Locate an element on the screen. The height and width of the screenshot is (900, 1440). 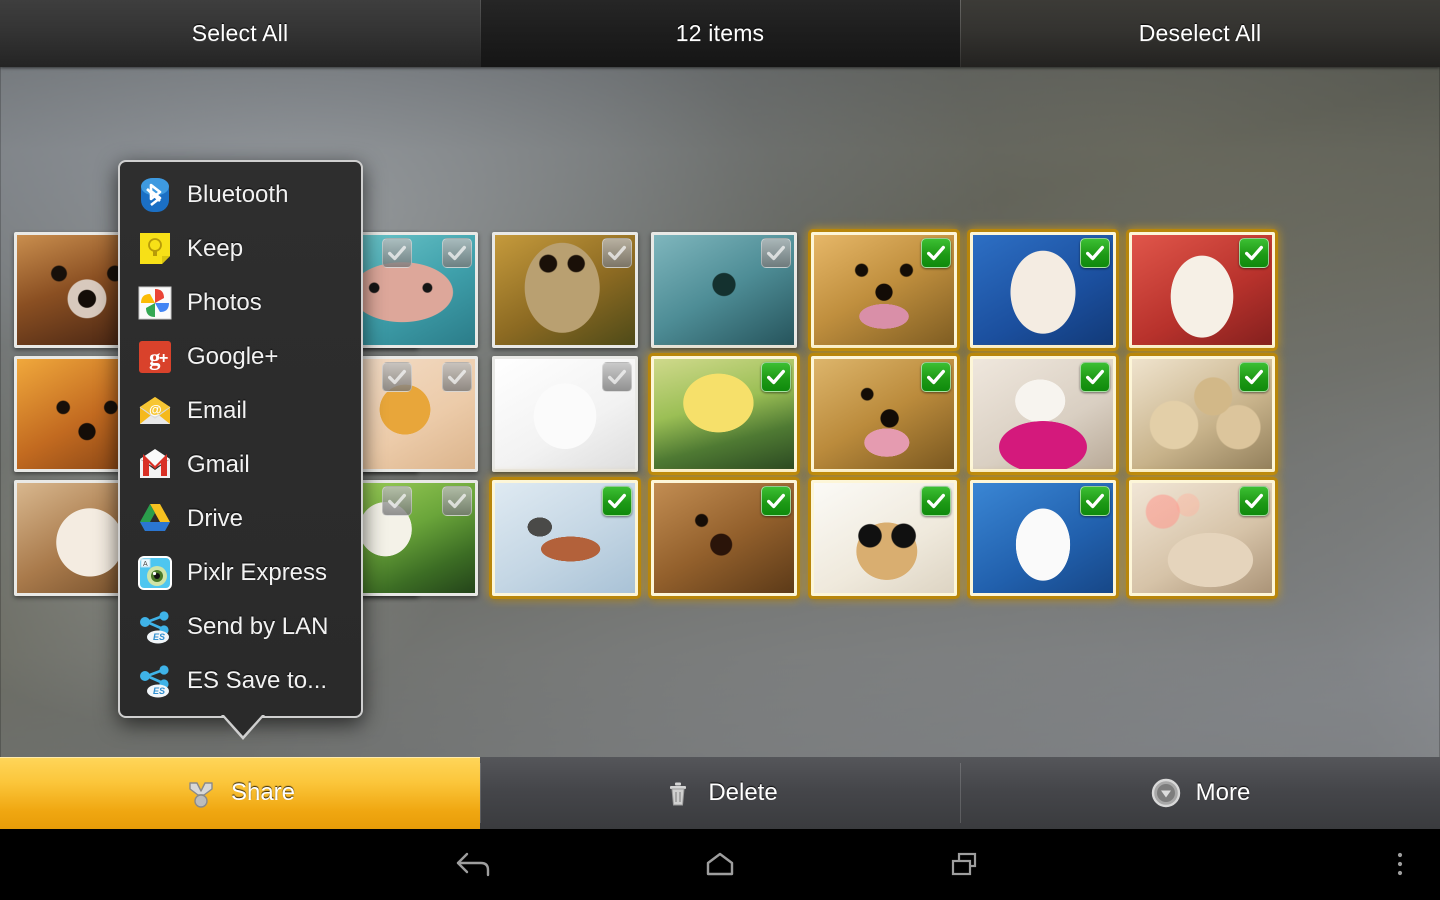
google-plus-icon: g + is located at coordinates (155, 357).